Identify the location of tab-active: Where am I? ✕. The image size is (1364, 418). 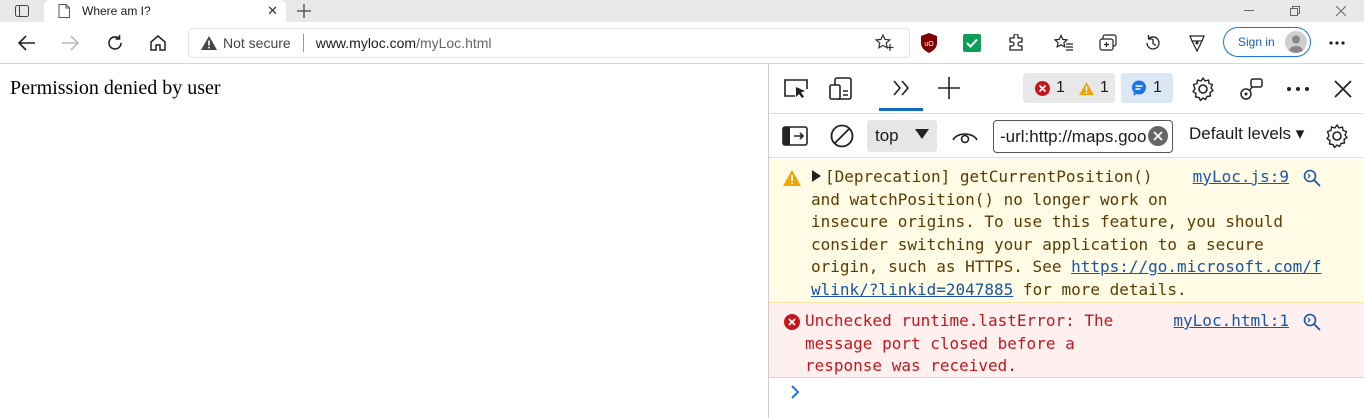
(165, 11).